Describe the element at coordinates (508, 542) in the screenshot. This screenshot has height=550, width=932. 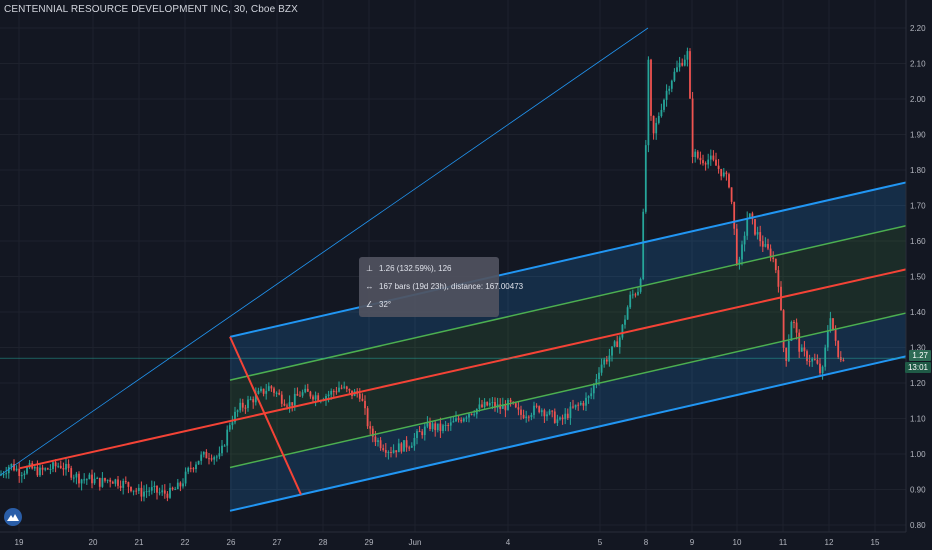
I see `x-tick-label: 4` at that location.